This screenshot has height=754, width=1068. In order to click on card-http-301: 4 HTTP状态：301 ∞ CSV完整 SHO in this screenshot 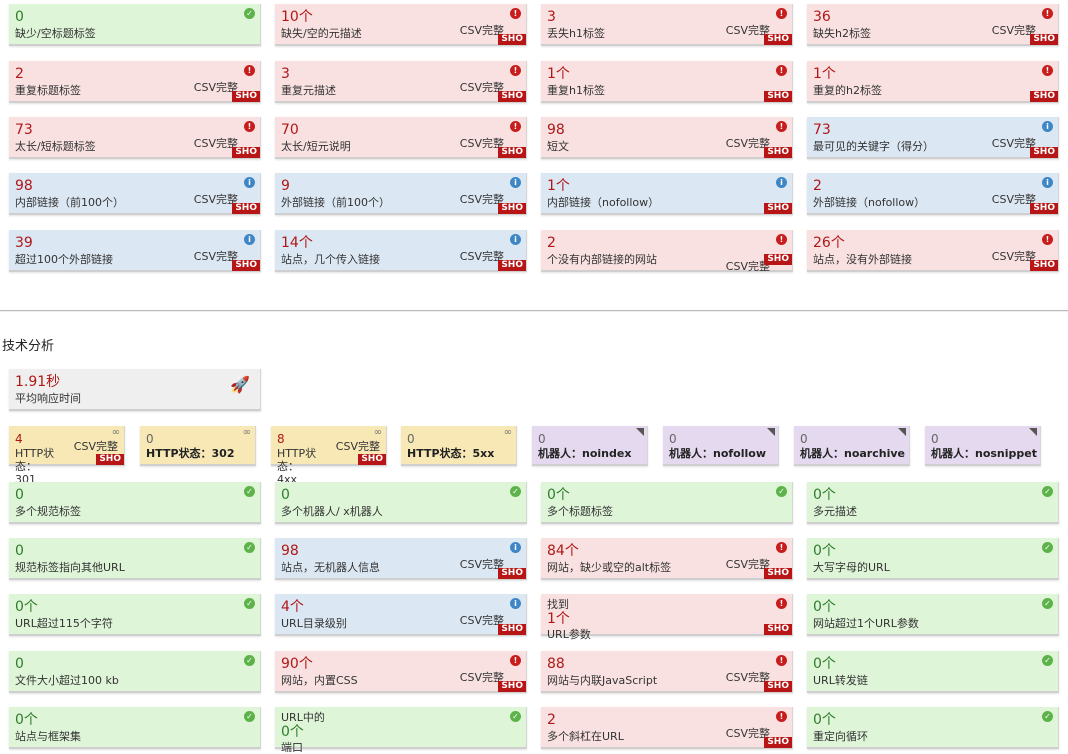, I will do `click(67, 456)`.